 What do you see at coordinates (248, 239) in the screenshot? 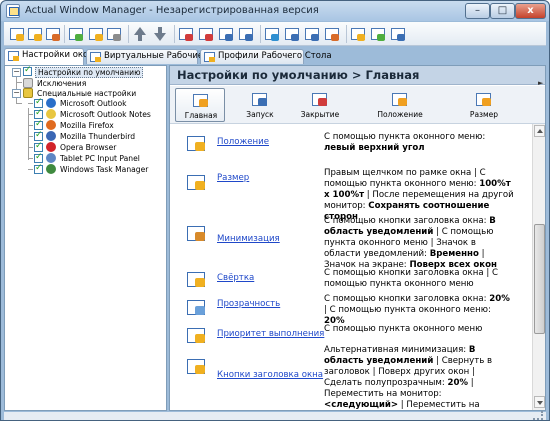
I see `feature-link: Минимизация` at bounding box center [248, 239].